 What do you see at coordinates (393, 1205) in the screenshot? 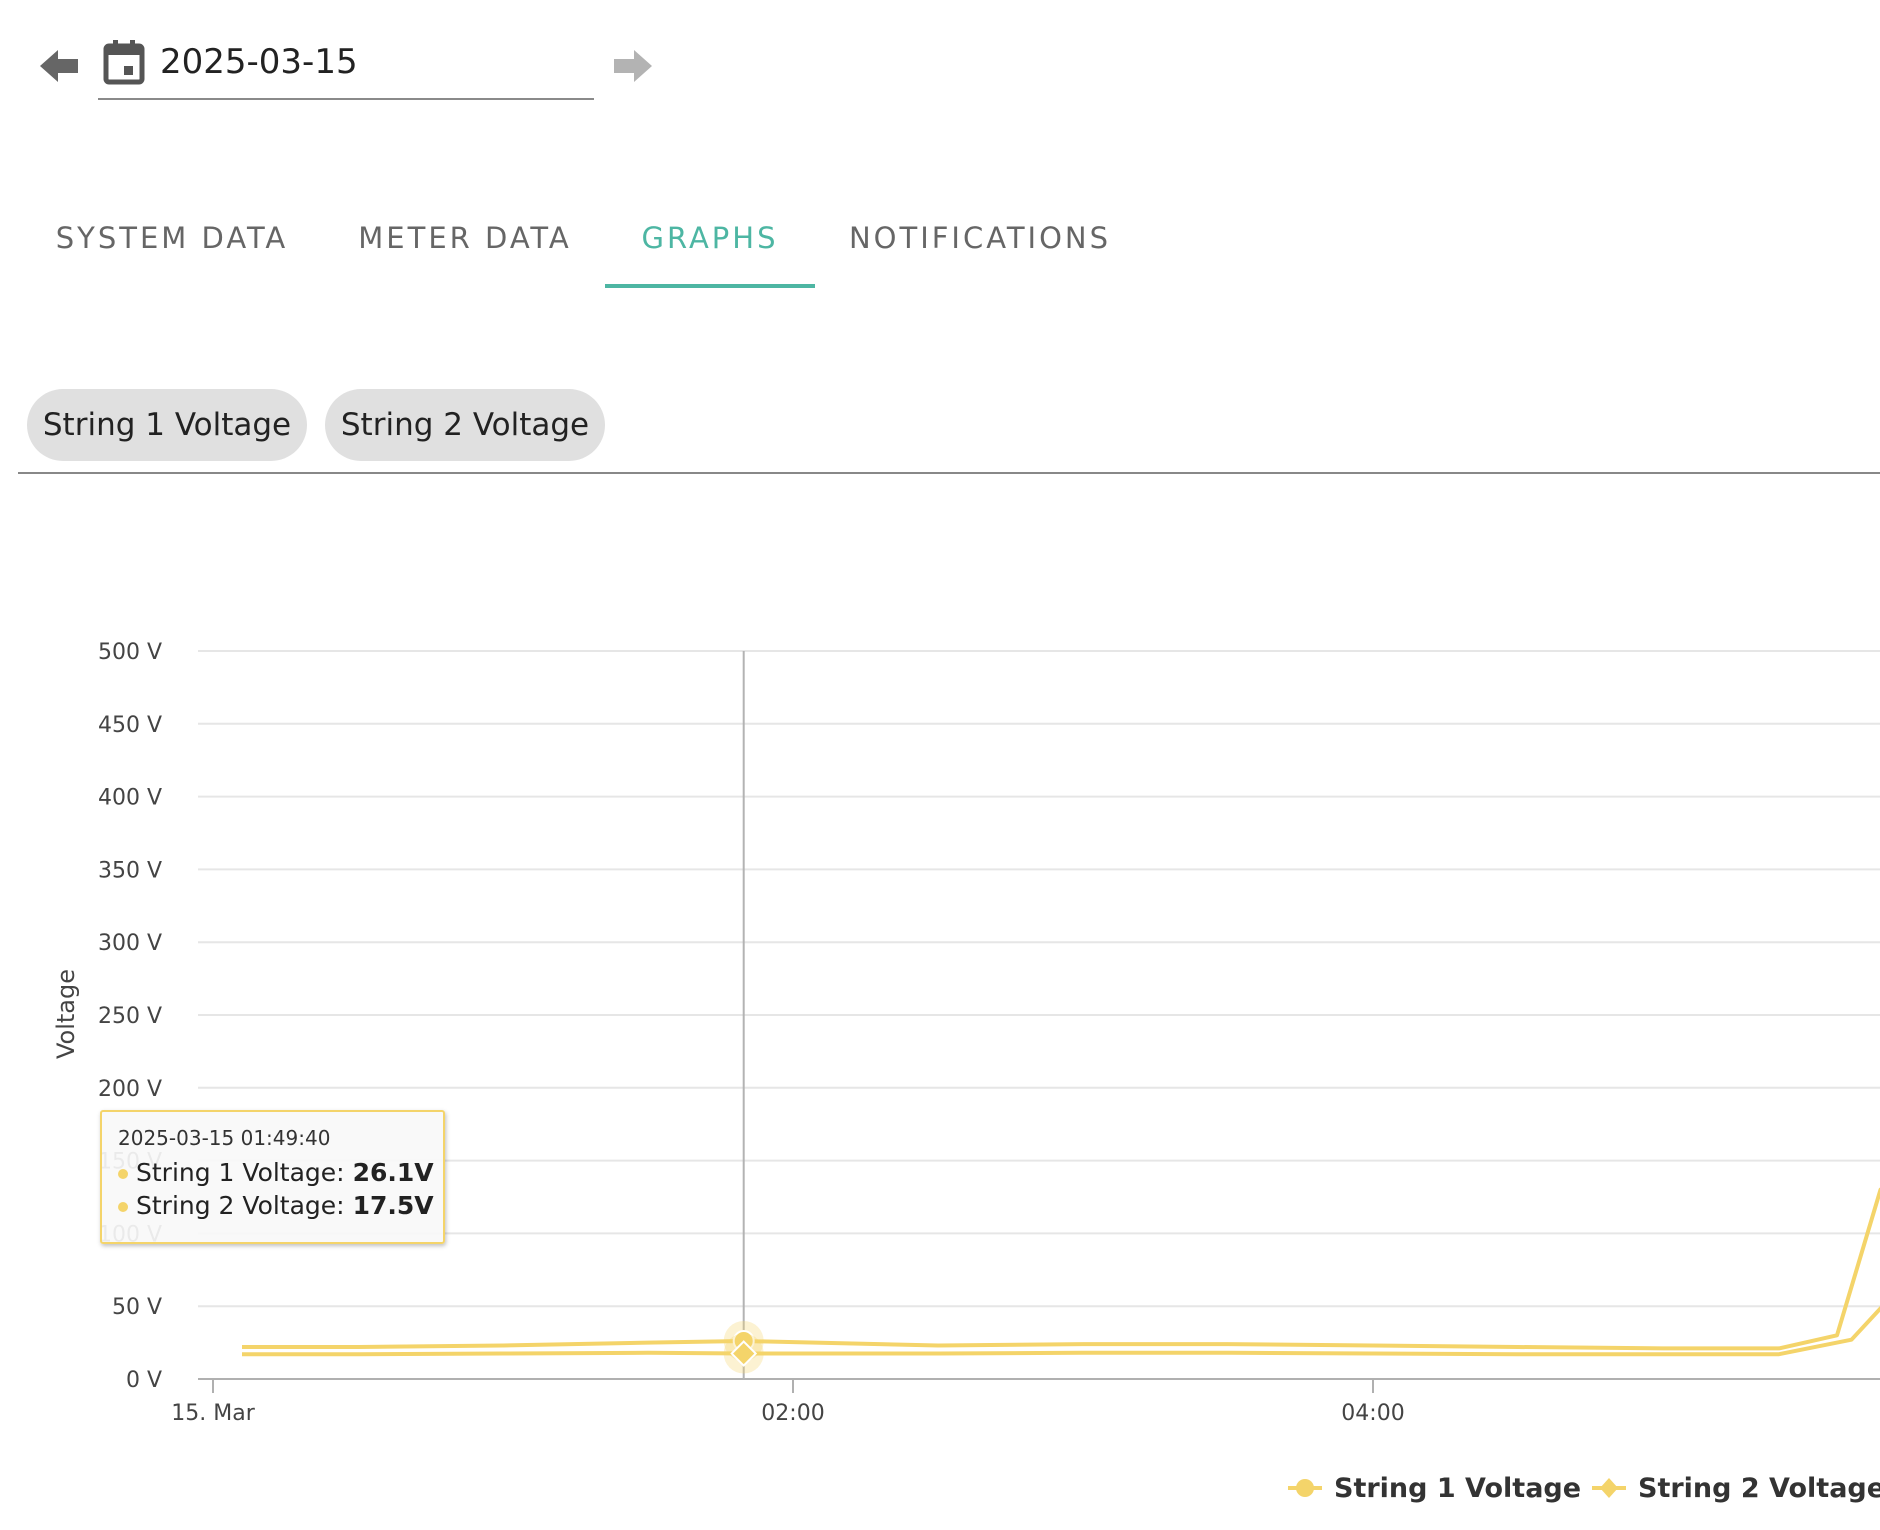
I see `tooltip-value: 17.5V` at bounding box center [393, 1205].